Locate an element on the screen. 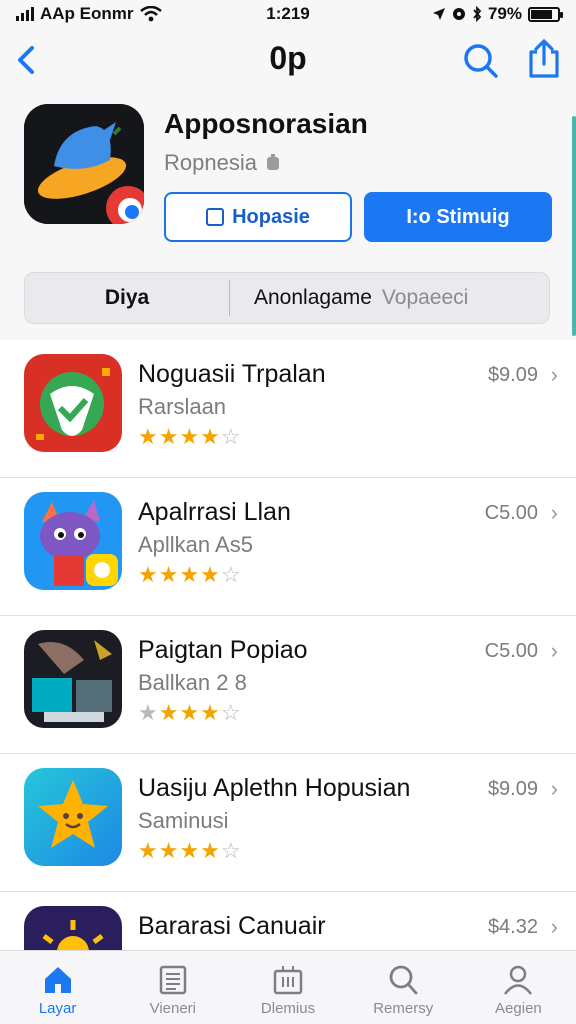 This screenshot has width=576, height=1024. app-name: Apalrrasi Llan is located at coordinates (214, 512).